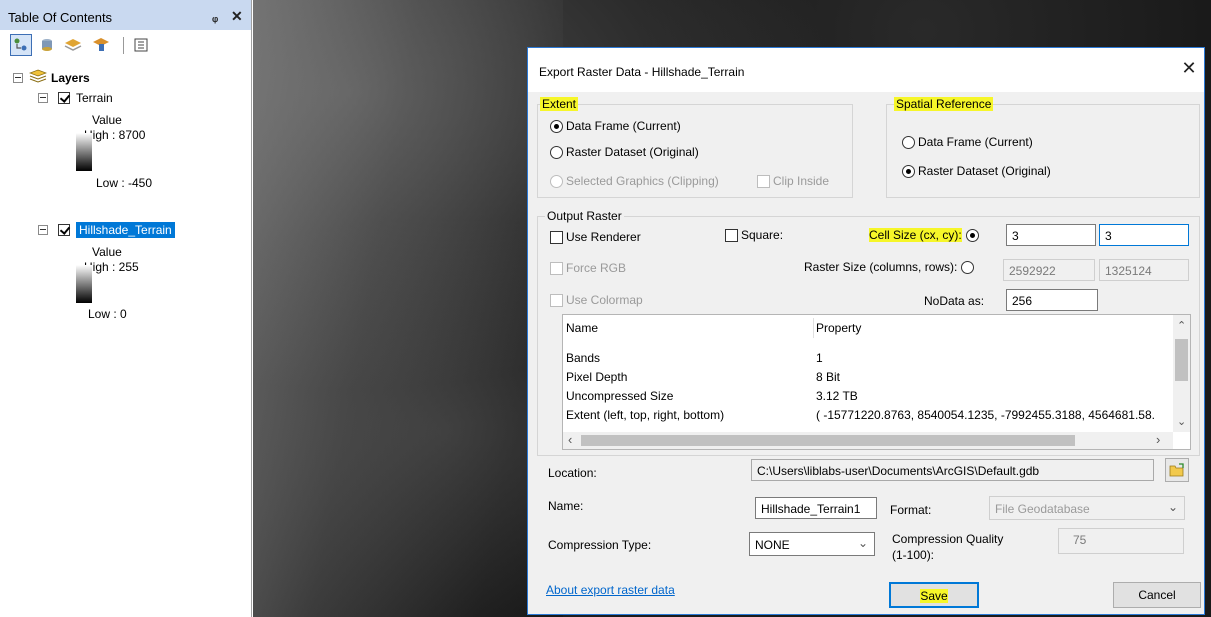 The width and height of the screenshot is (1211, 617). I want to click on checkbox-label: Use Renderer, so click(603, 237).